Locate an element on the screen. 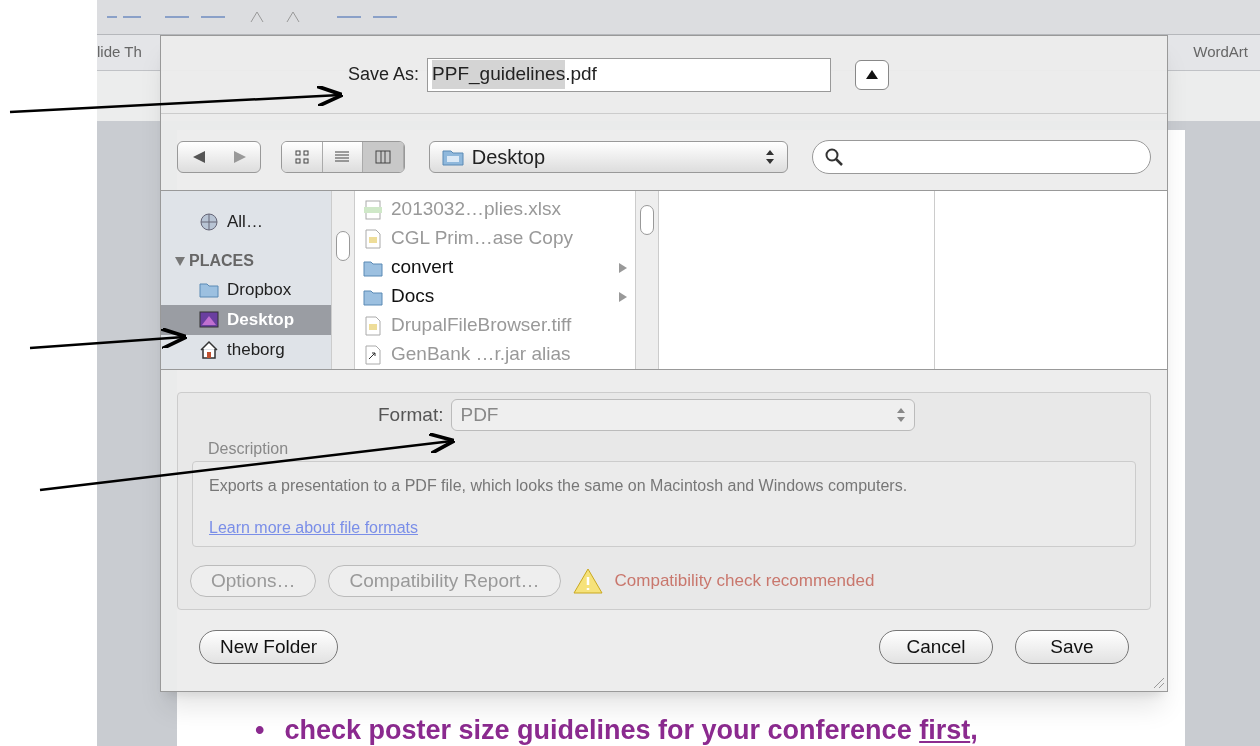  network-icon is located at coordinates (209, 222).